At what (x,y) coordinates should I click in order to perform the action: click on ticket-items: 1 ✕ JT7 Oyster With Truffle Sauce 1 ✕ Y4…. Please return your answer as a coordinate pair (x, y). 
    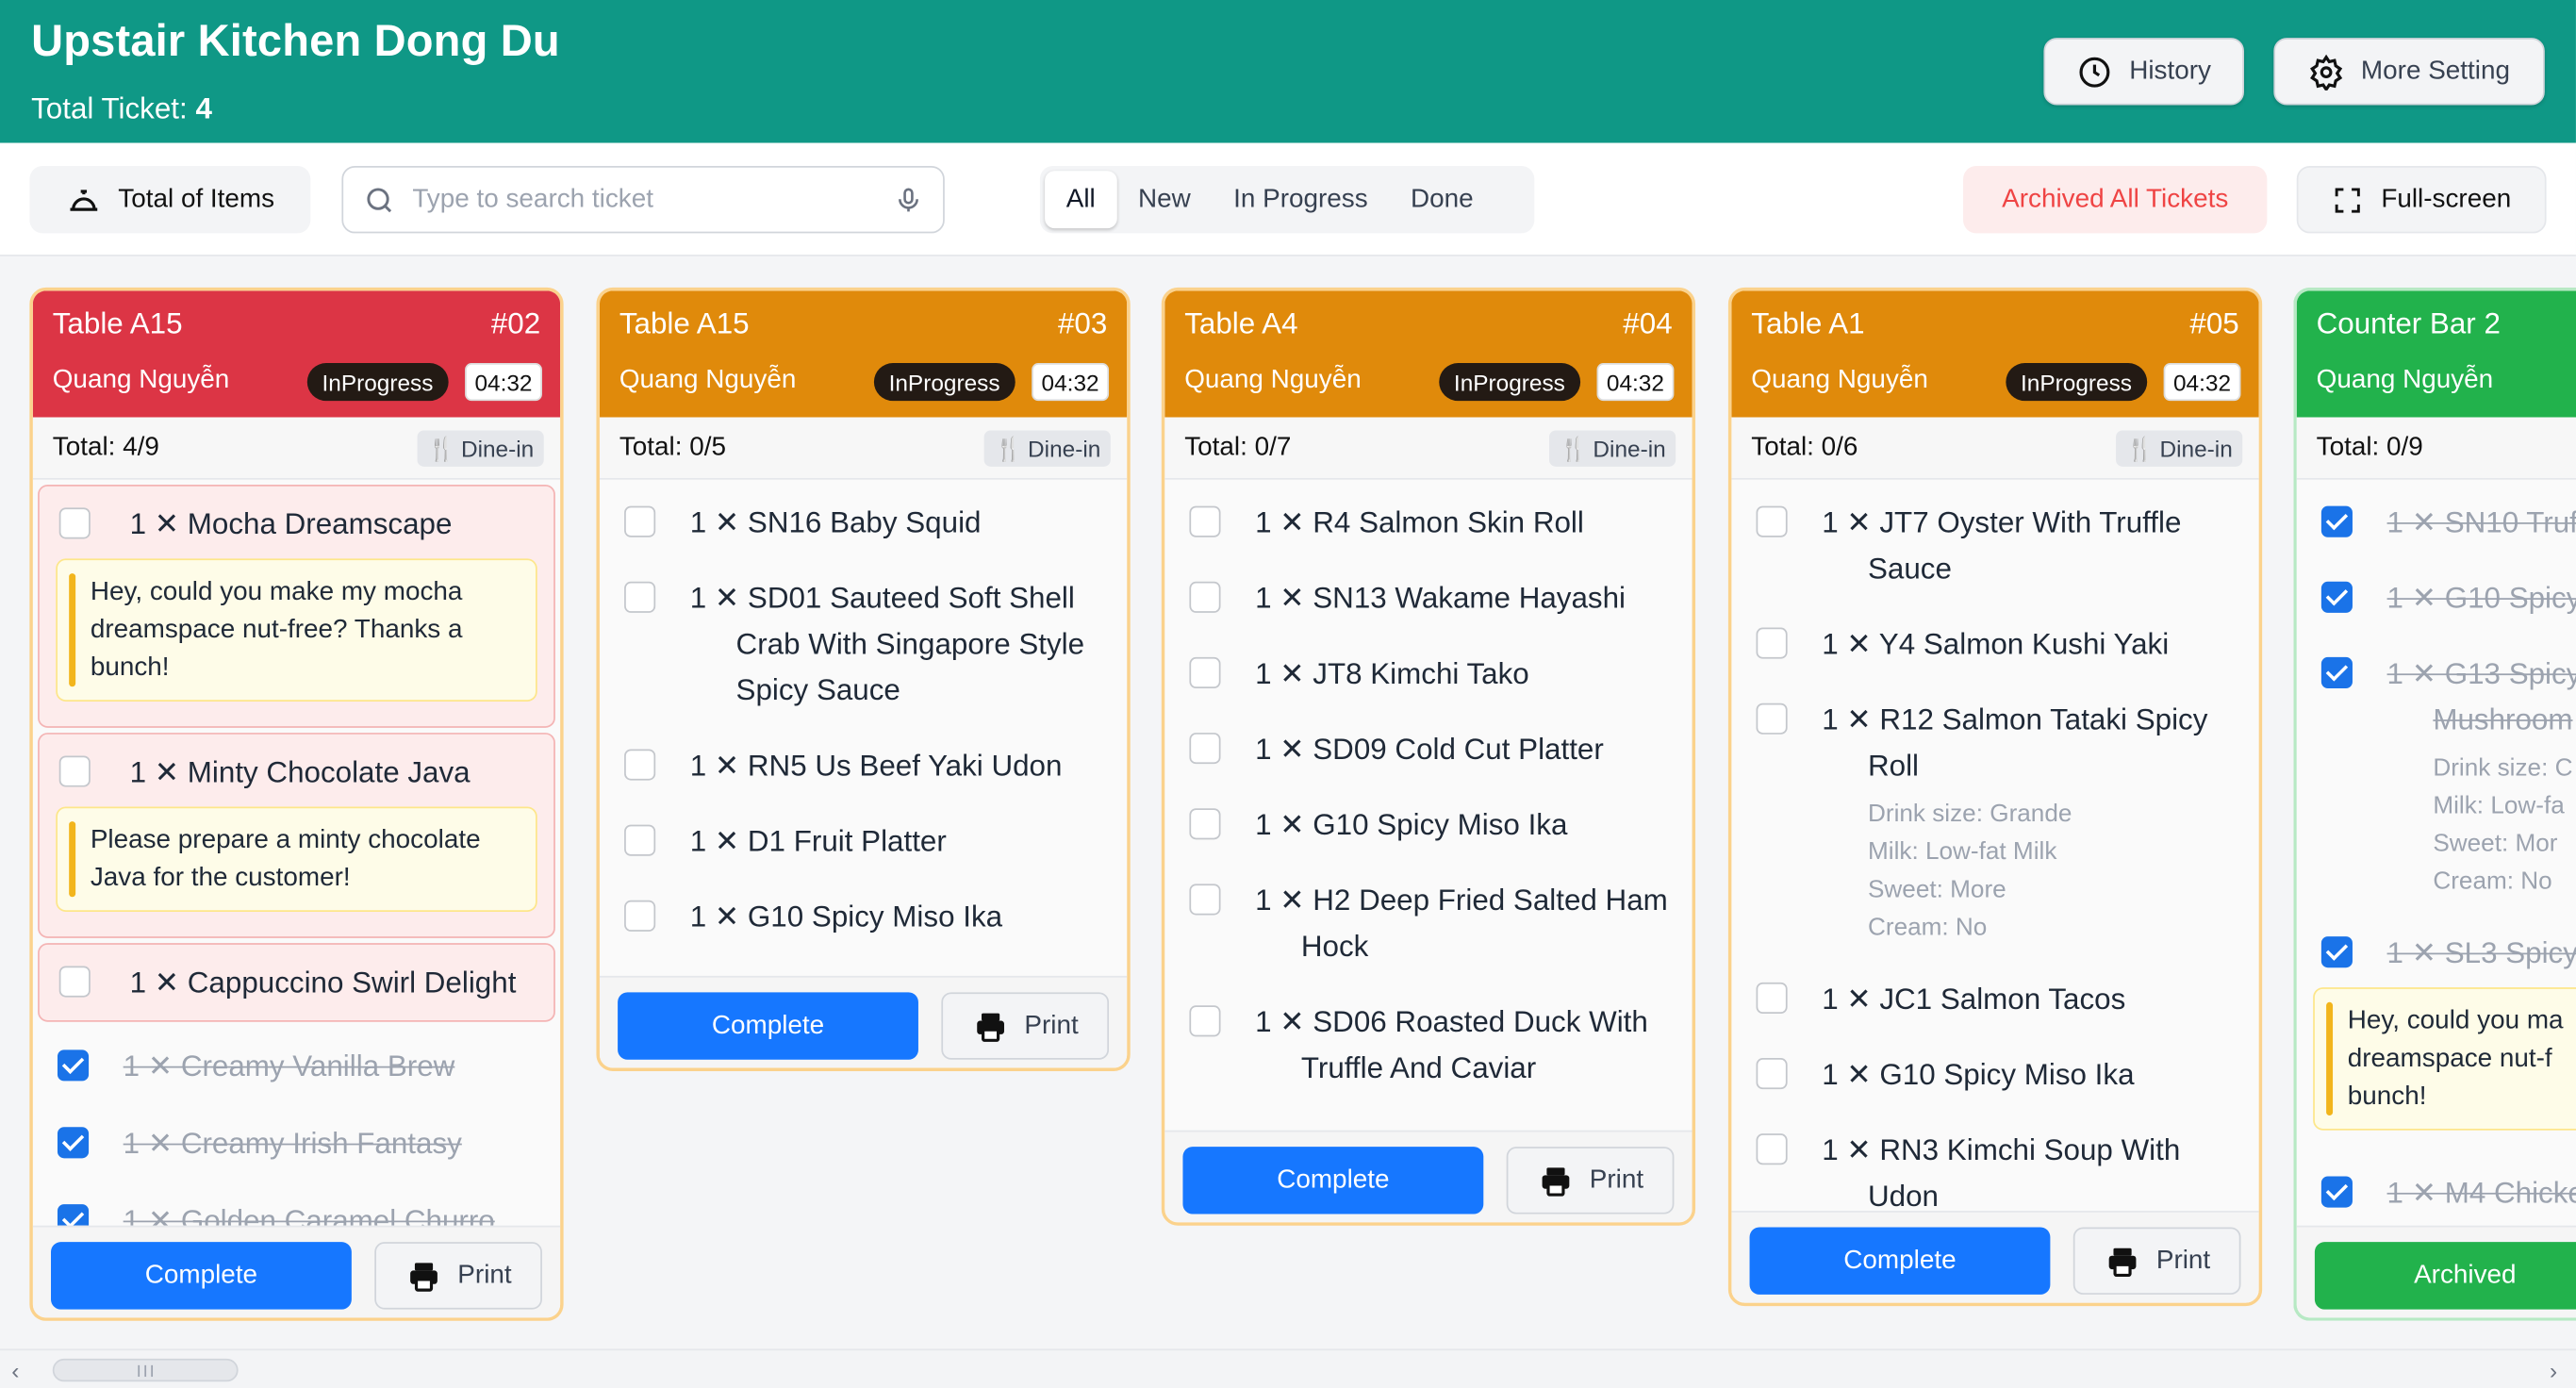
    Looking at the image, I should click on (1995, 845).